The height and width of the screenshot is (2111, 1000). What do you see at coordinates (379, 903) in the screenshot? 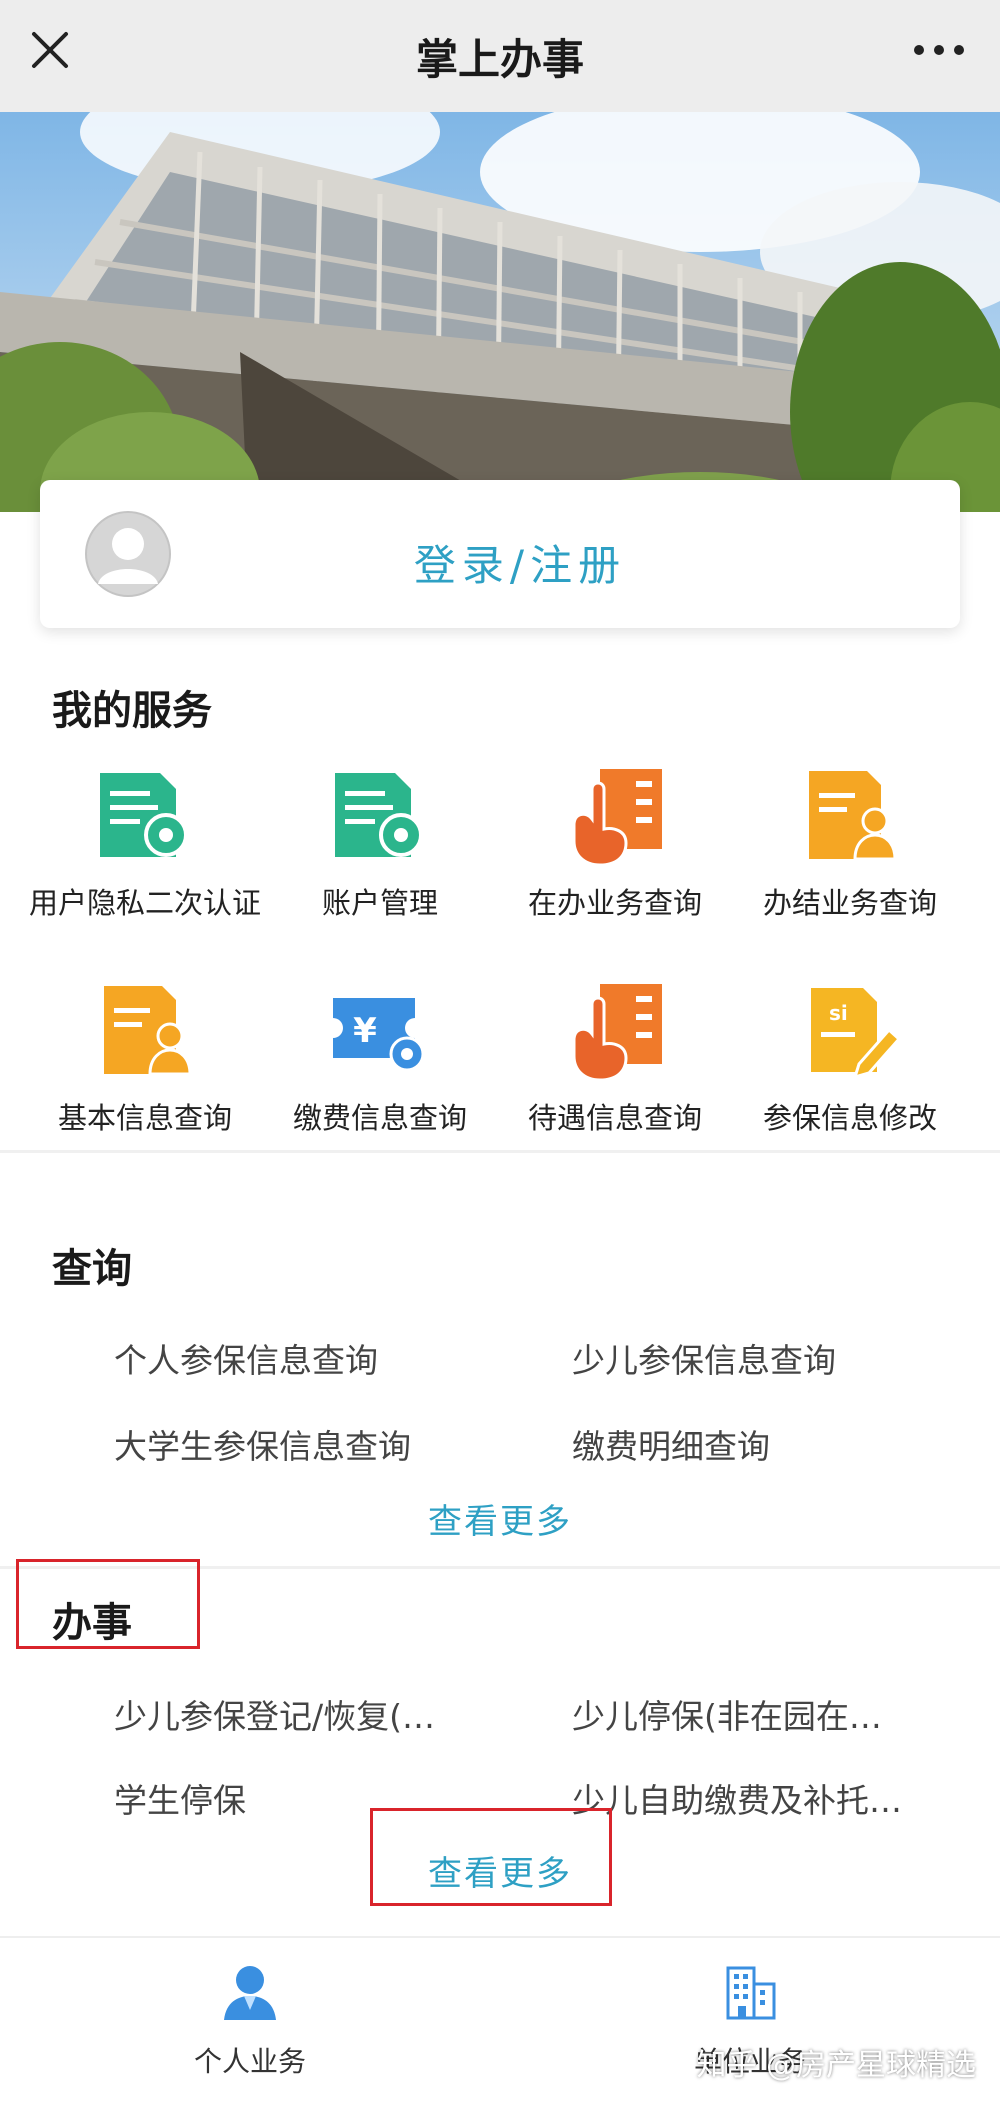
I see `service-label: 账户管理` at bounding box center [379, 903].